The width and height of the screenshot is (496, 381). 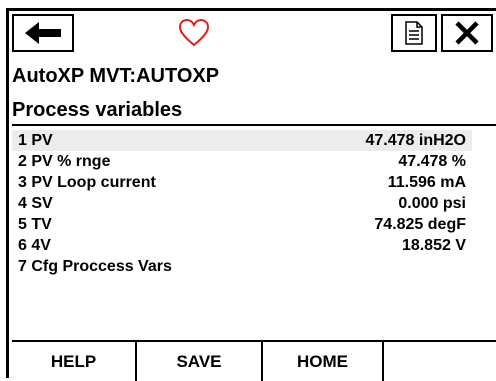 What do you see at coordinates (432, 203) in the screenshot?
I see `list-item-value: 0.000 psi` at bounding box center [432, 203].